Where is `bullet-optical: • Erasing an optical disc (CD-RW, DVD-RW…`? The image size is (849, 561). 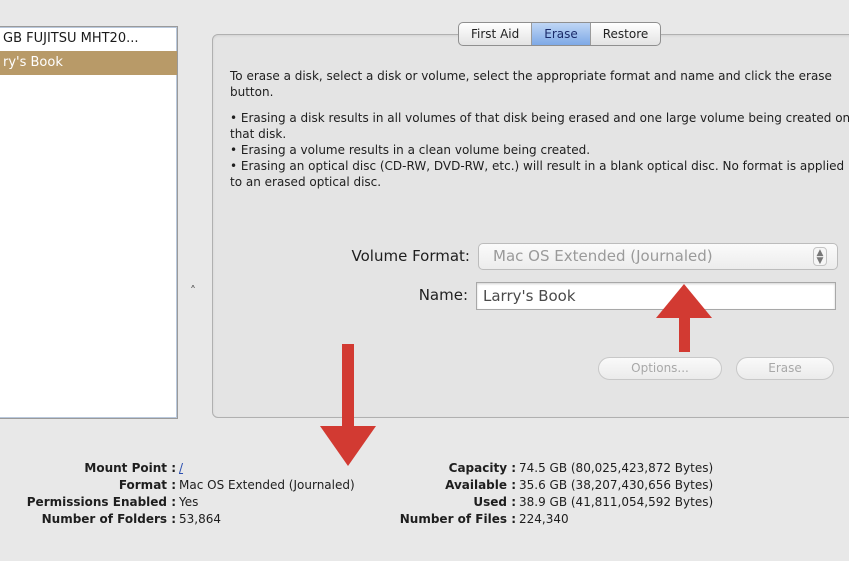 bullet-optical: • Erasing an optical disc (CD-RW, DVD-RW… is located at coordinates (537, 174).